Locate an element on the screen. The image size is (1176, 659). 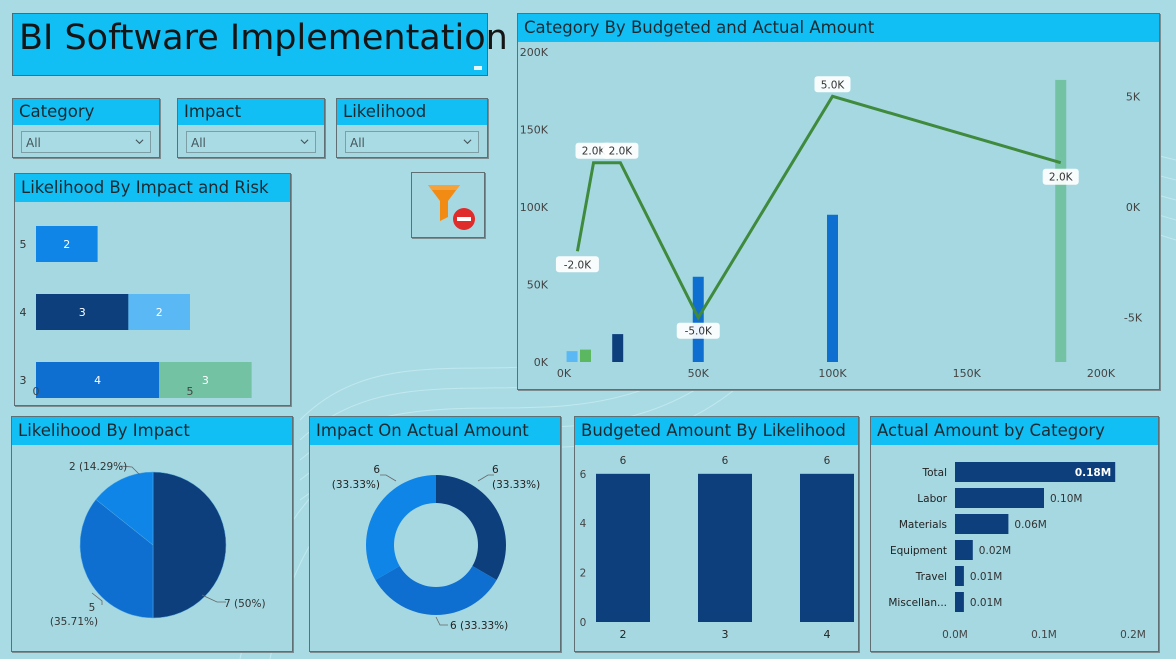
donut-chart: 6 (33.33%) 6 (33.33%) 6 (33.33%) is located at coordinates (436, 548).